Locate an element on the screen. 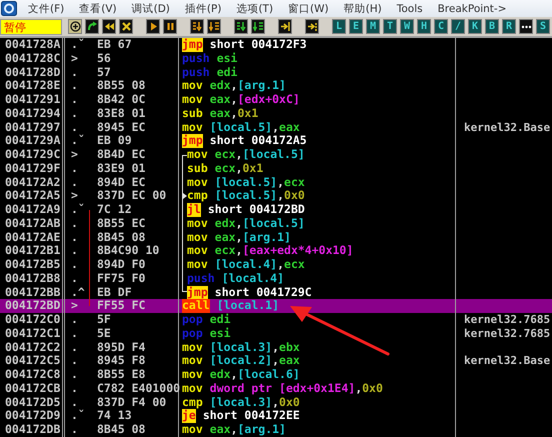 The height and width of the screenshot is (437, 552). mnemonic: jl is located at coordinates (194, 210).